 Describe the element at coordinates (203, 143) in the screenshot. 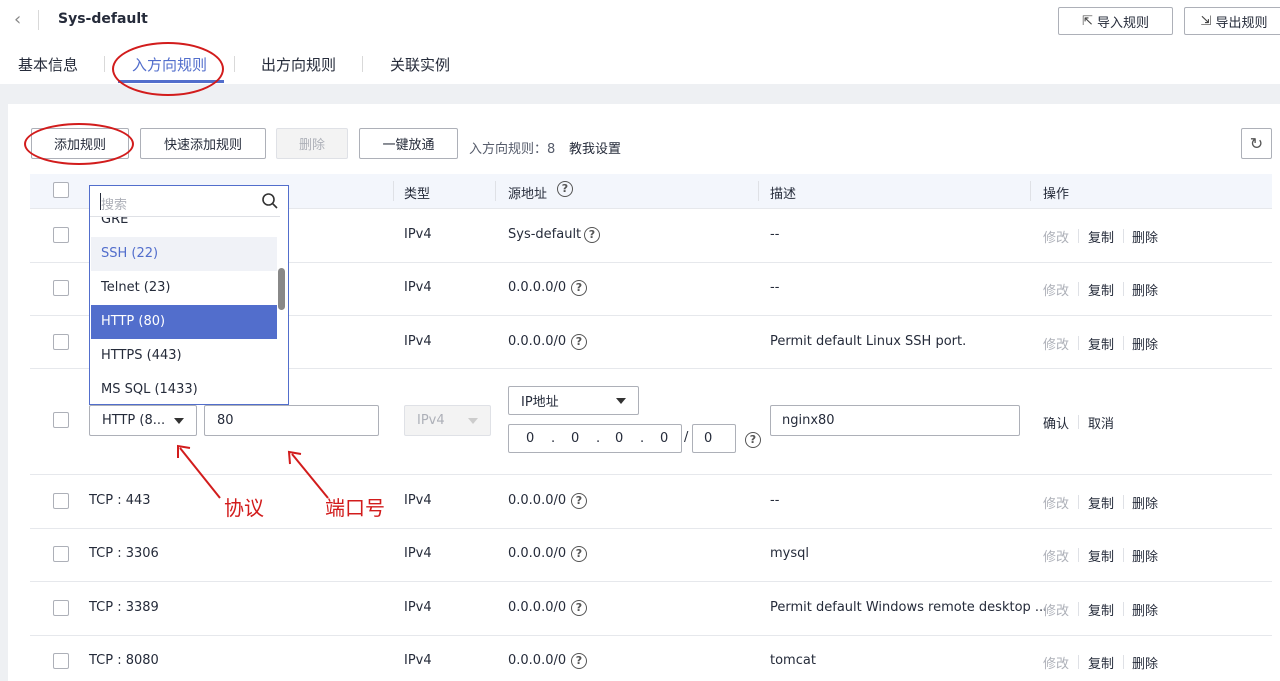

I see `quick-add-rule-button: 快速添加规则` at that location.